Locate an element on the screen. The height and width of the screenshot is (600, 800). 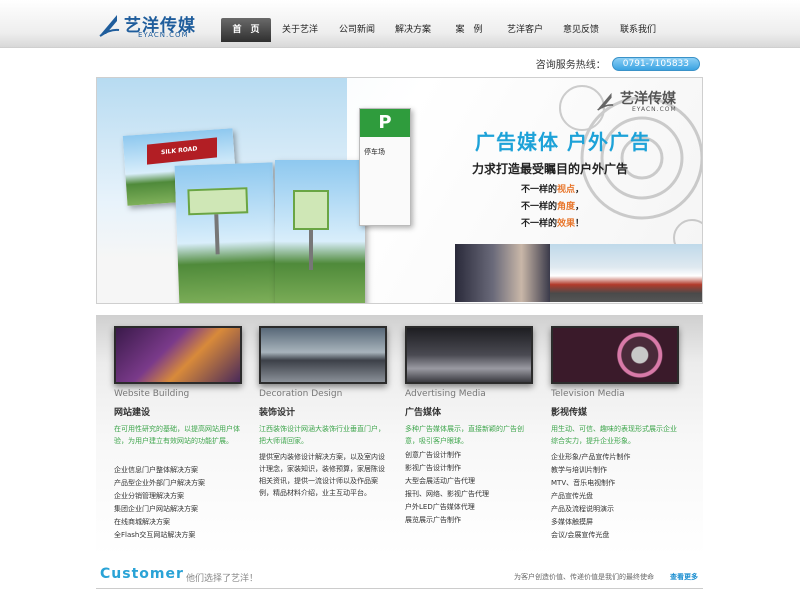
list-item: 全Flash交互网站解决方案 is located at coordinates (159, 535).